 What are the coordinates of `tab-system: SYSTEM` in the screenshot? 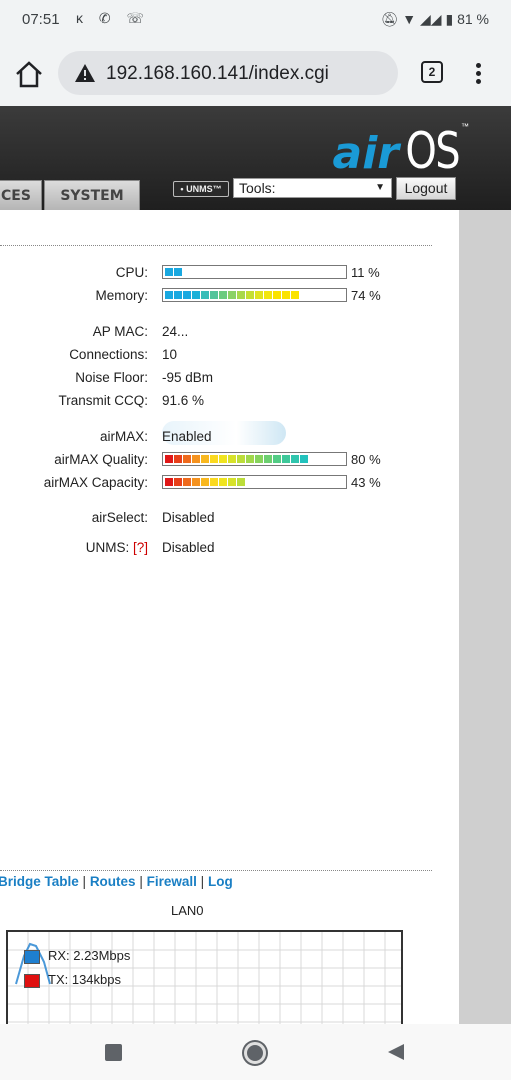 It's located at (92, 195).